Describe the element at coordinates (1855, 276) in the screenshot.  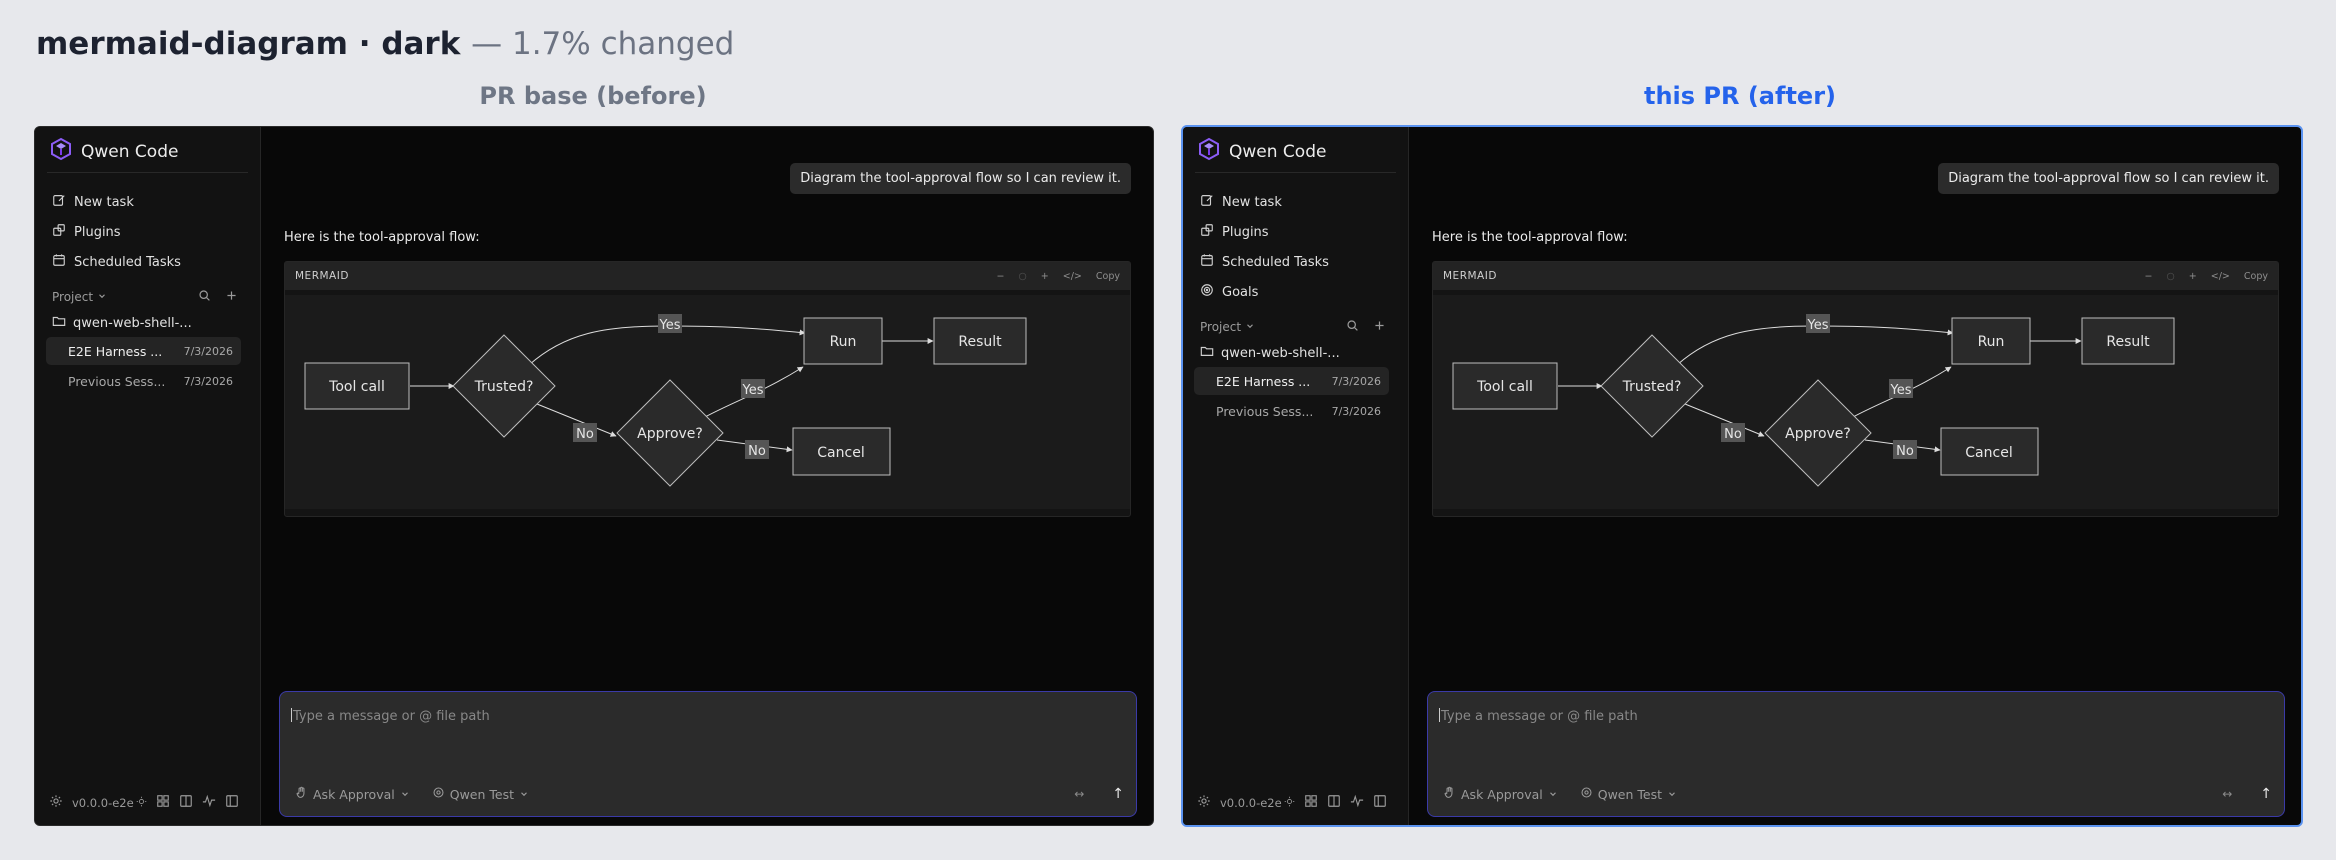
I see `mermaid-header: MERMAID − ○ + </> Copy` at that location.